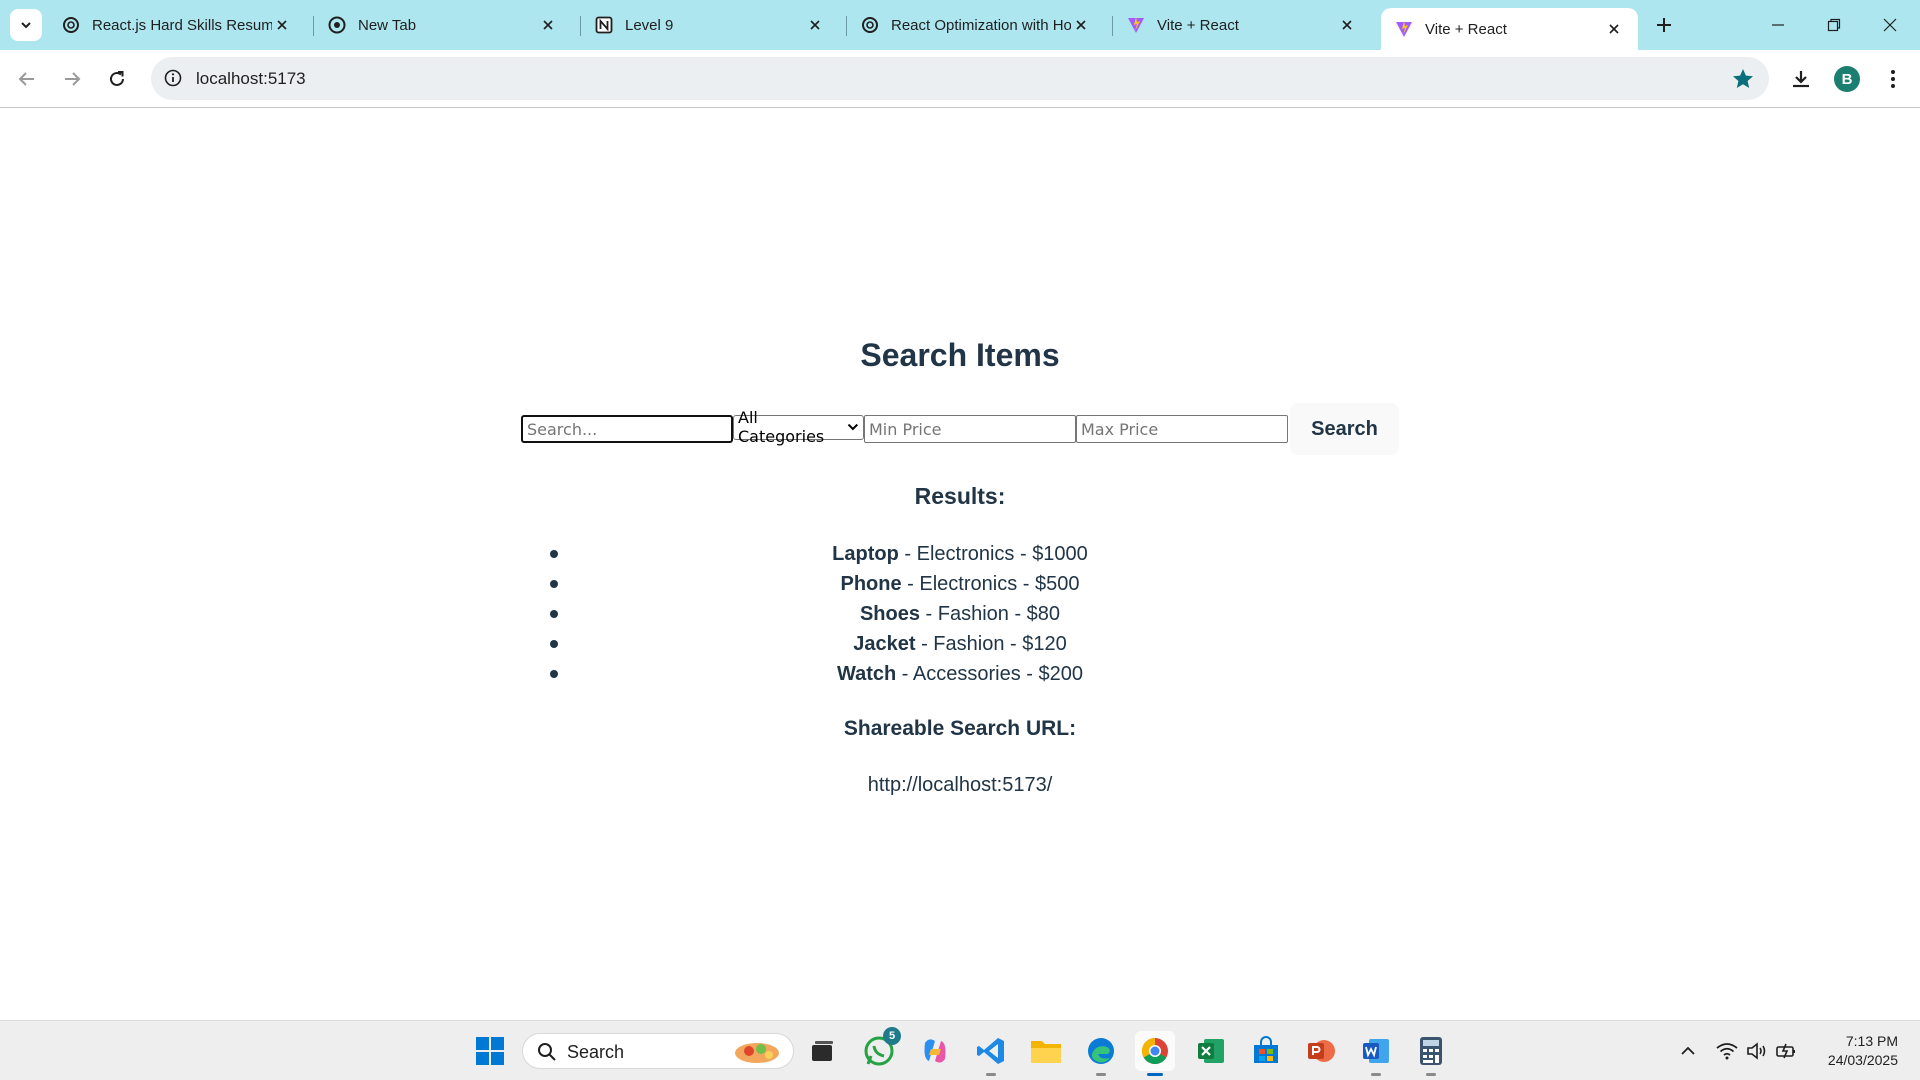  I want to click on category-select: All Categories, so click(798, 427).